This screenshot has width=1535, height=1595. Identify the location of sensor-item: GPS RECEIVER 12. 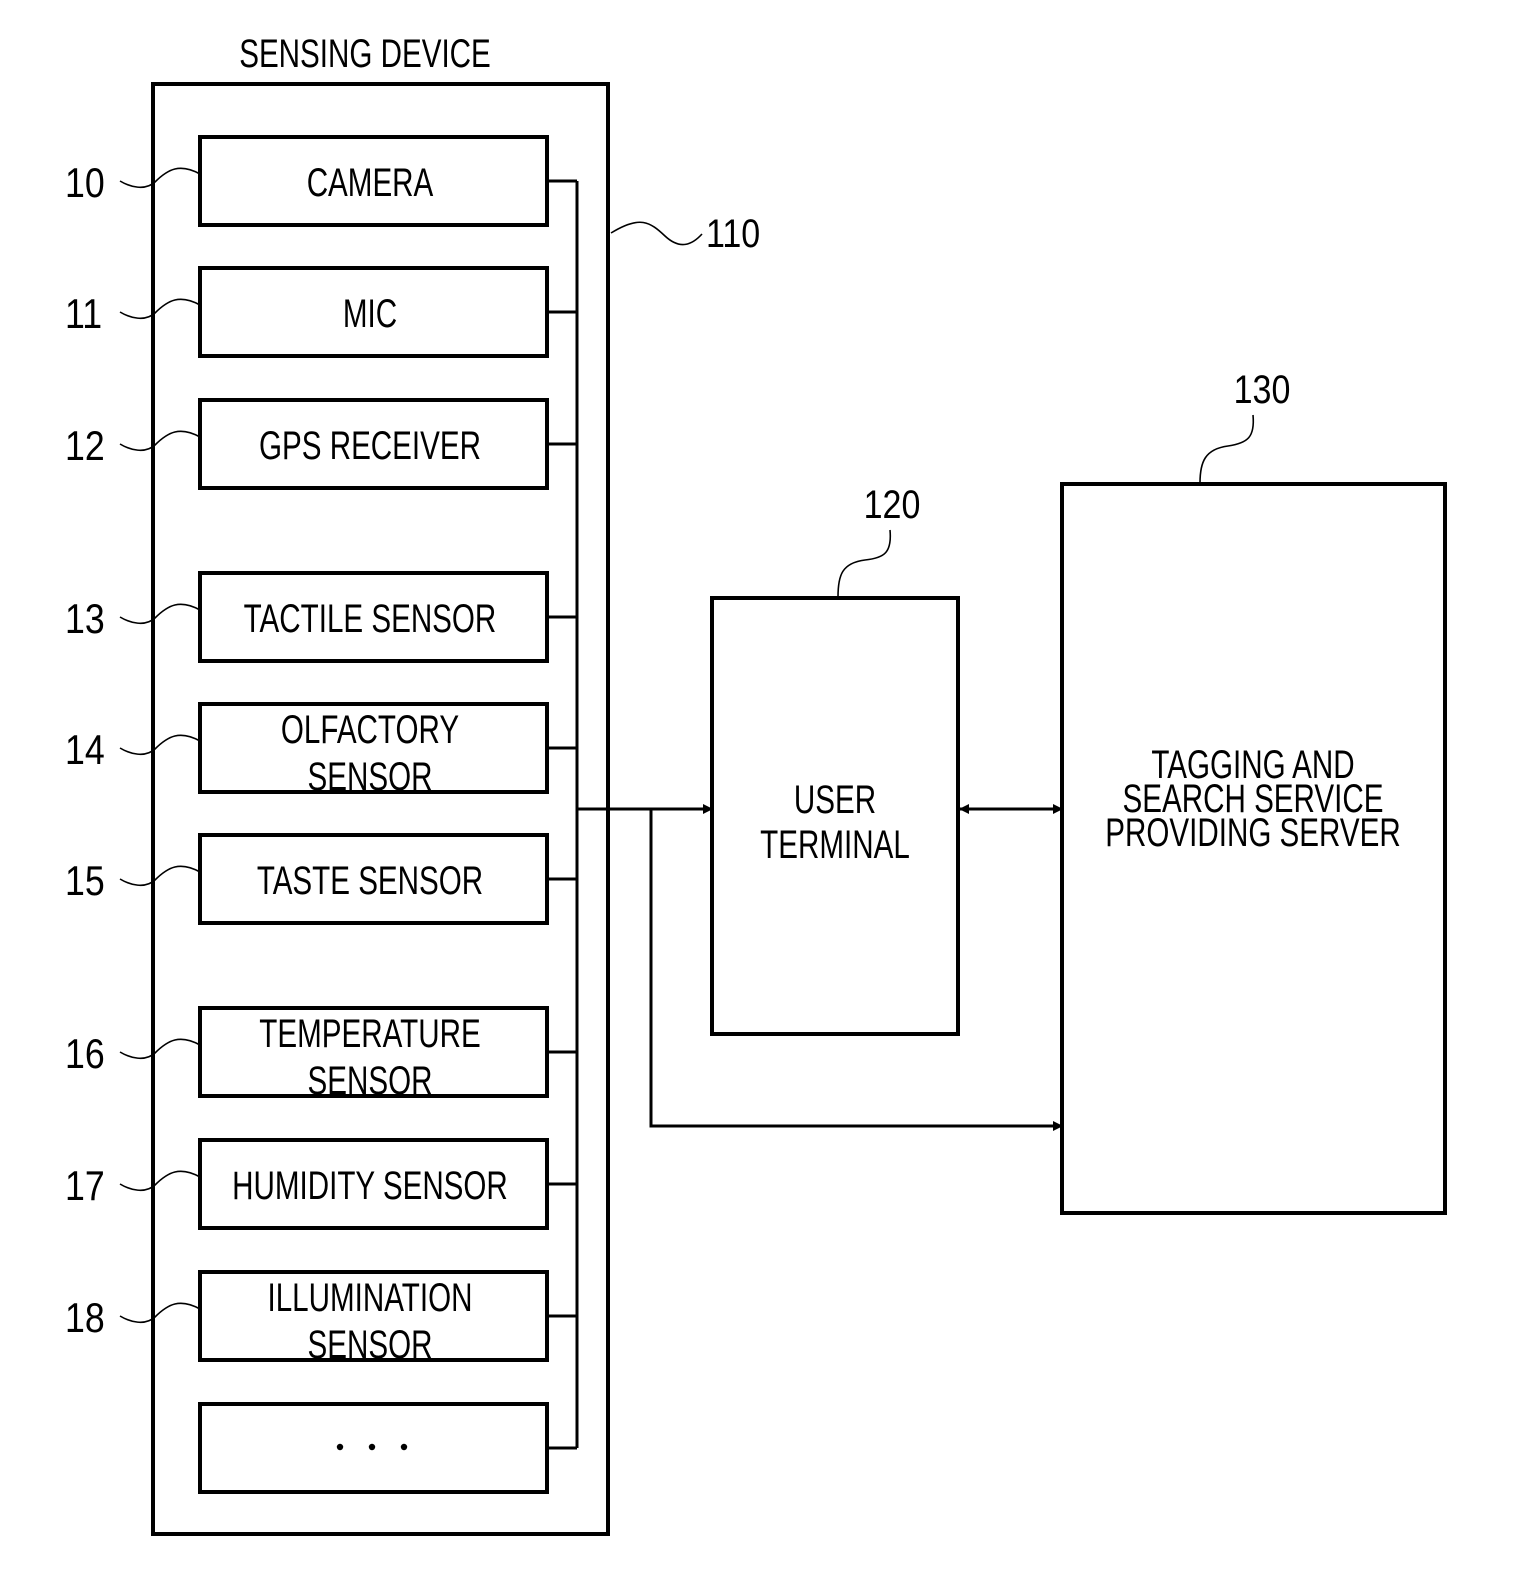
(321, 444).